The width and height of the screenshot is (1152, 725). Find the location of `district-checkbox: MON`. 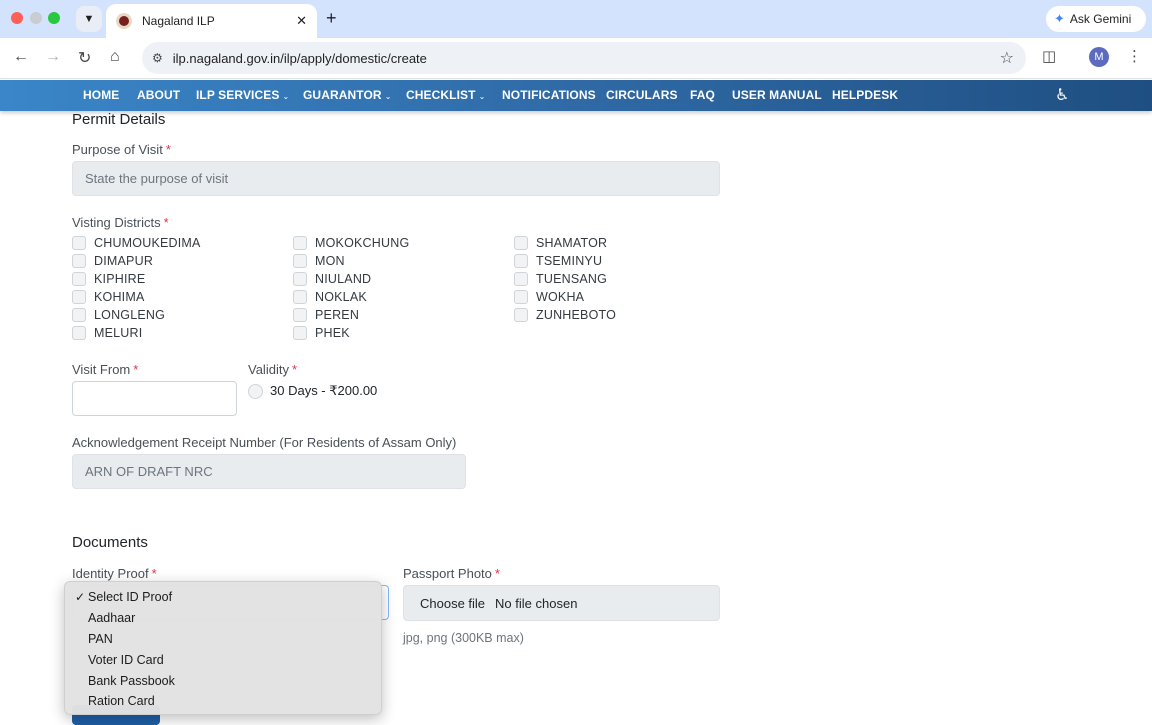

district-checkbox: MON is located at coordinates (319, 261).